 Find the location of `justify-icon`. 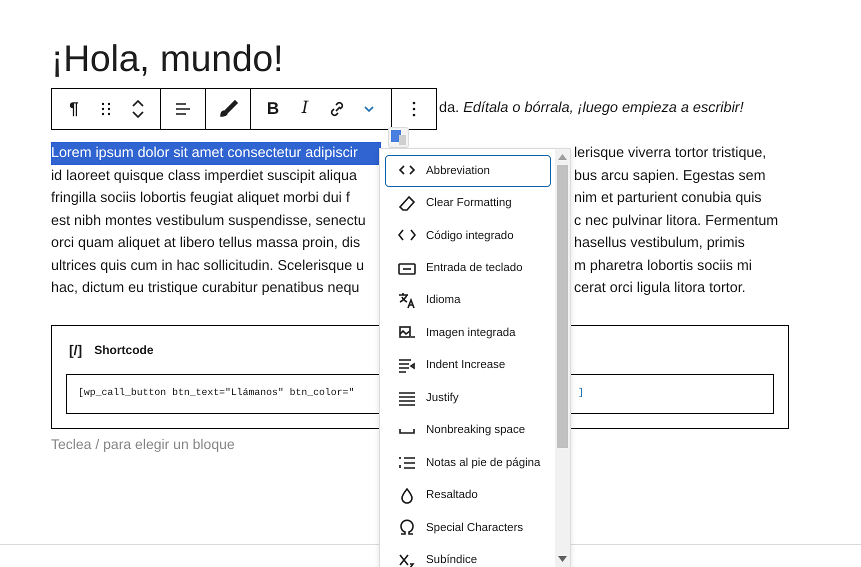

justify-icon is located at coordinates (407, 399).